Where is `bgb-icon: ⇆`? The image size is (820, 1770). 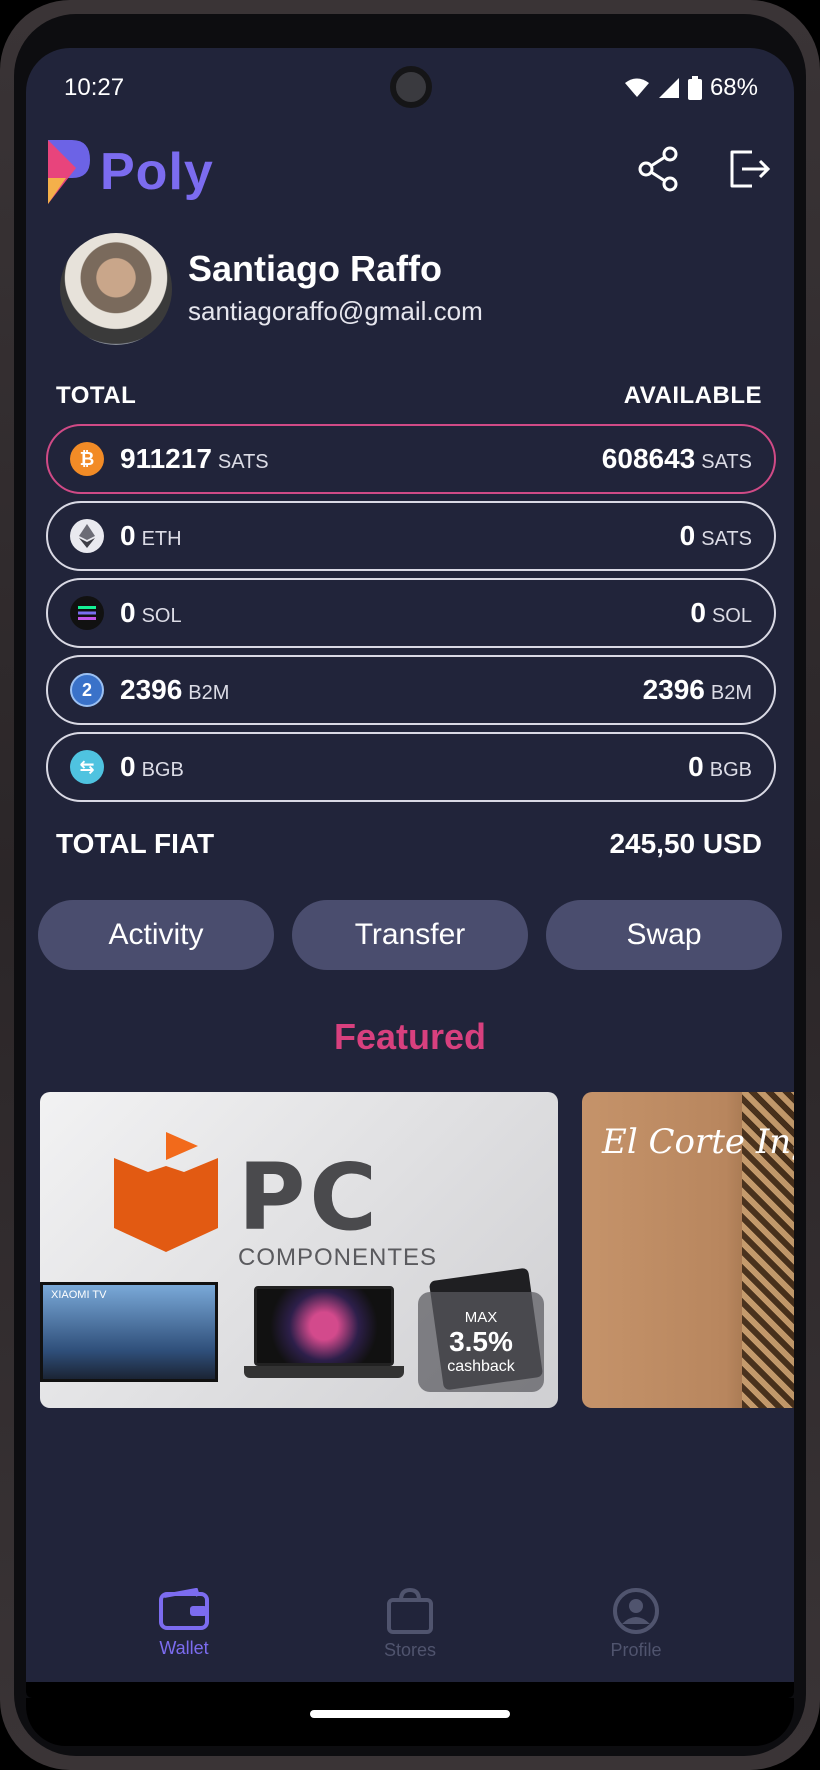
bgb-icon: ⇆ is located at coordinates (87, 767).